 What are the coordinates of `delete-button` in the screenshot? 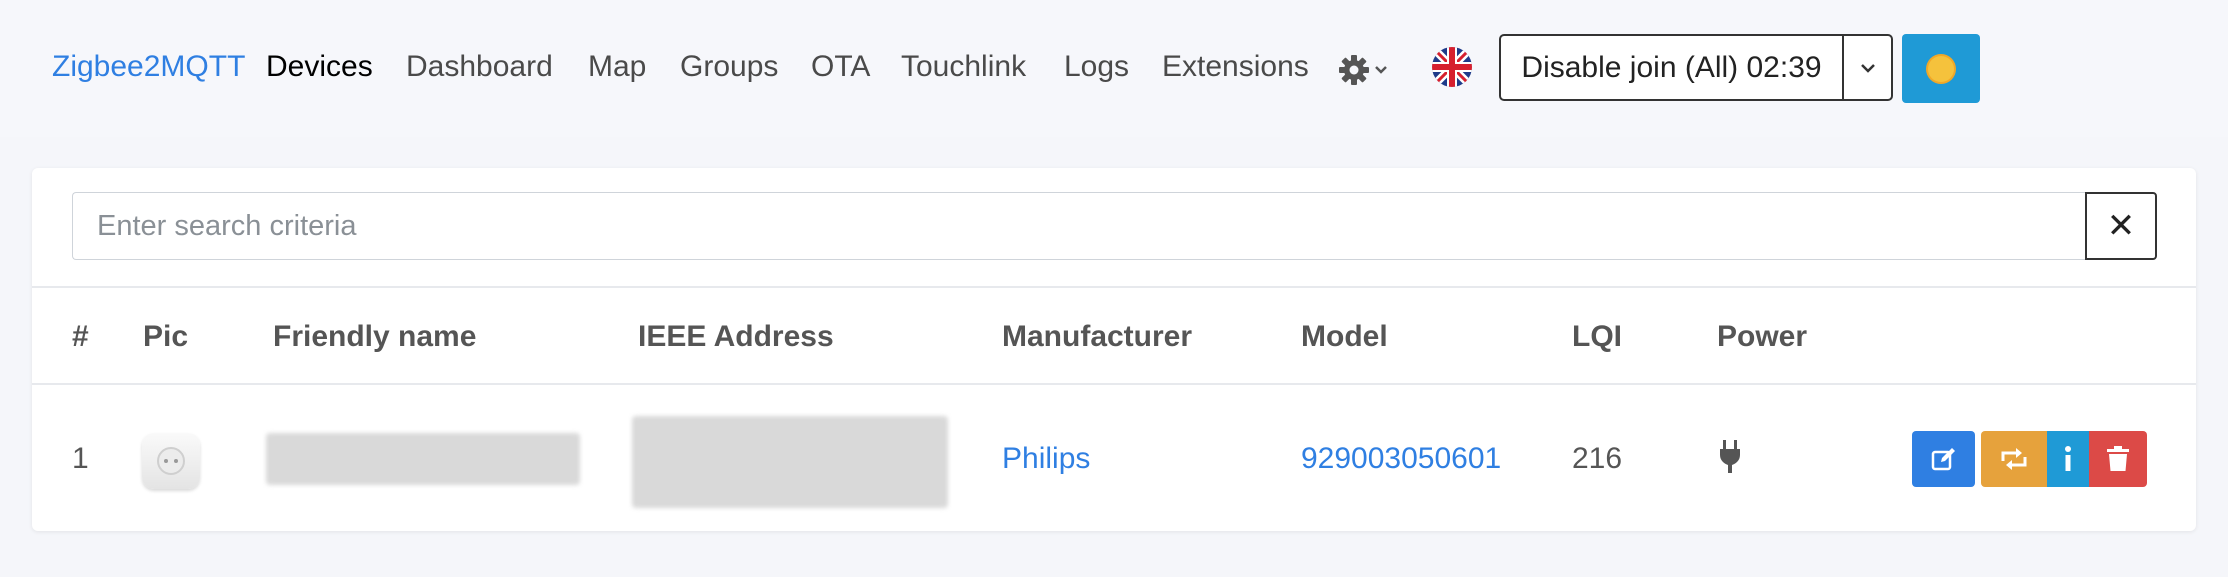 It's located at (2118, 459).